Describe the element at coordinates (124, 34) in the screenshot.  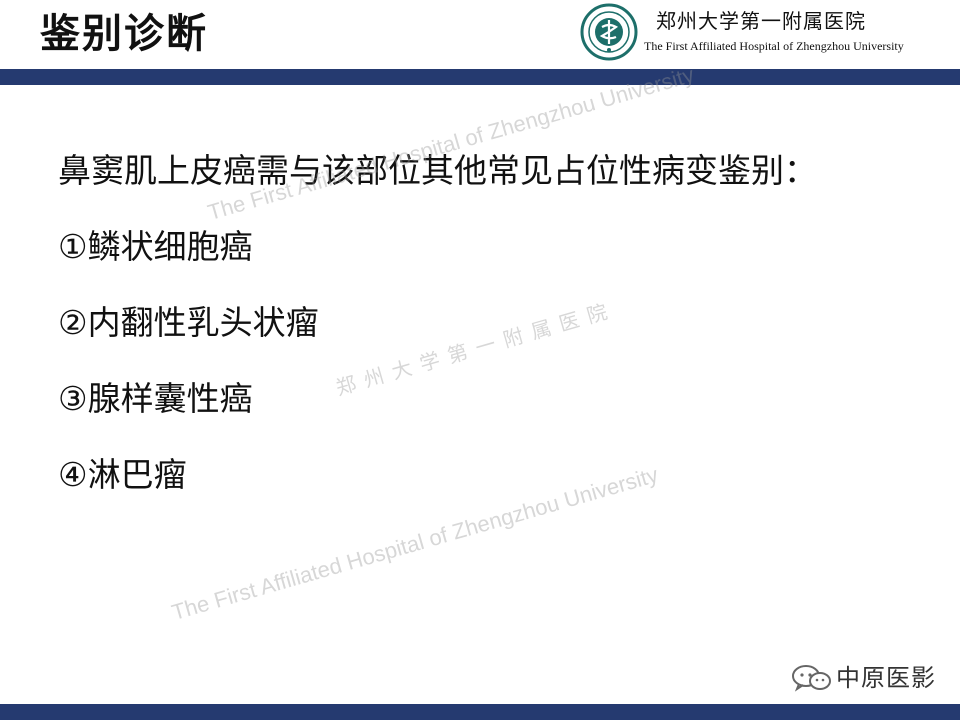
I see `slide-title: 鉴别诊断` at that location.